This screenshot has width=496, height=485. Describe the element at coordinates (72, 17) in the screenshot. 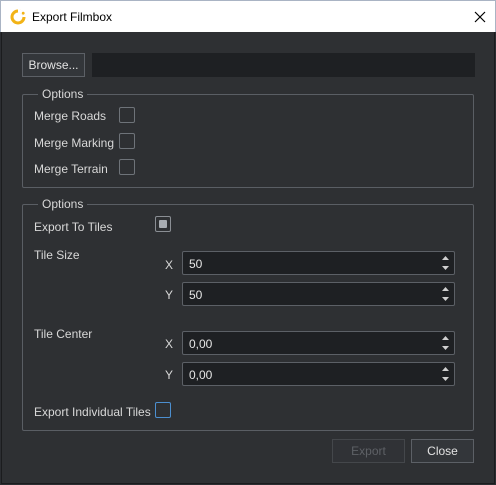

I see `window-title: Export Filmbox` at that location.